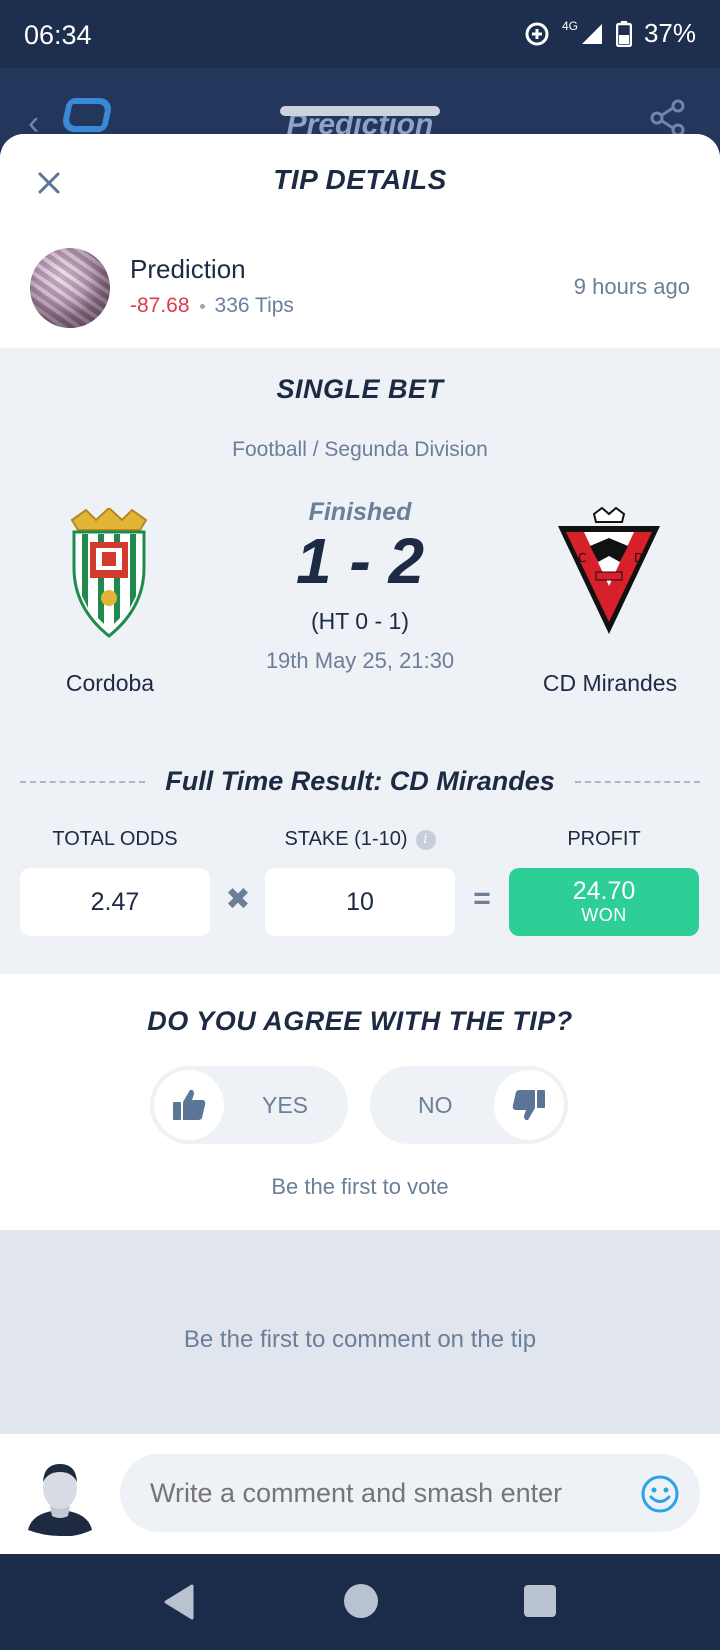 The image size is (720, 1650). I want to click on tip-posted-time: 9 hours ago, so click(631, 286).